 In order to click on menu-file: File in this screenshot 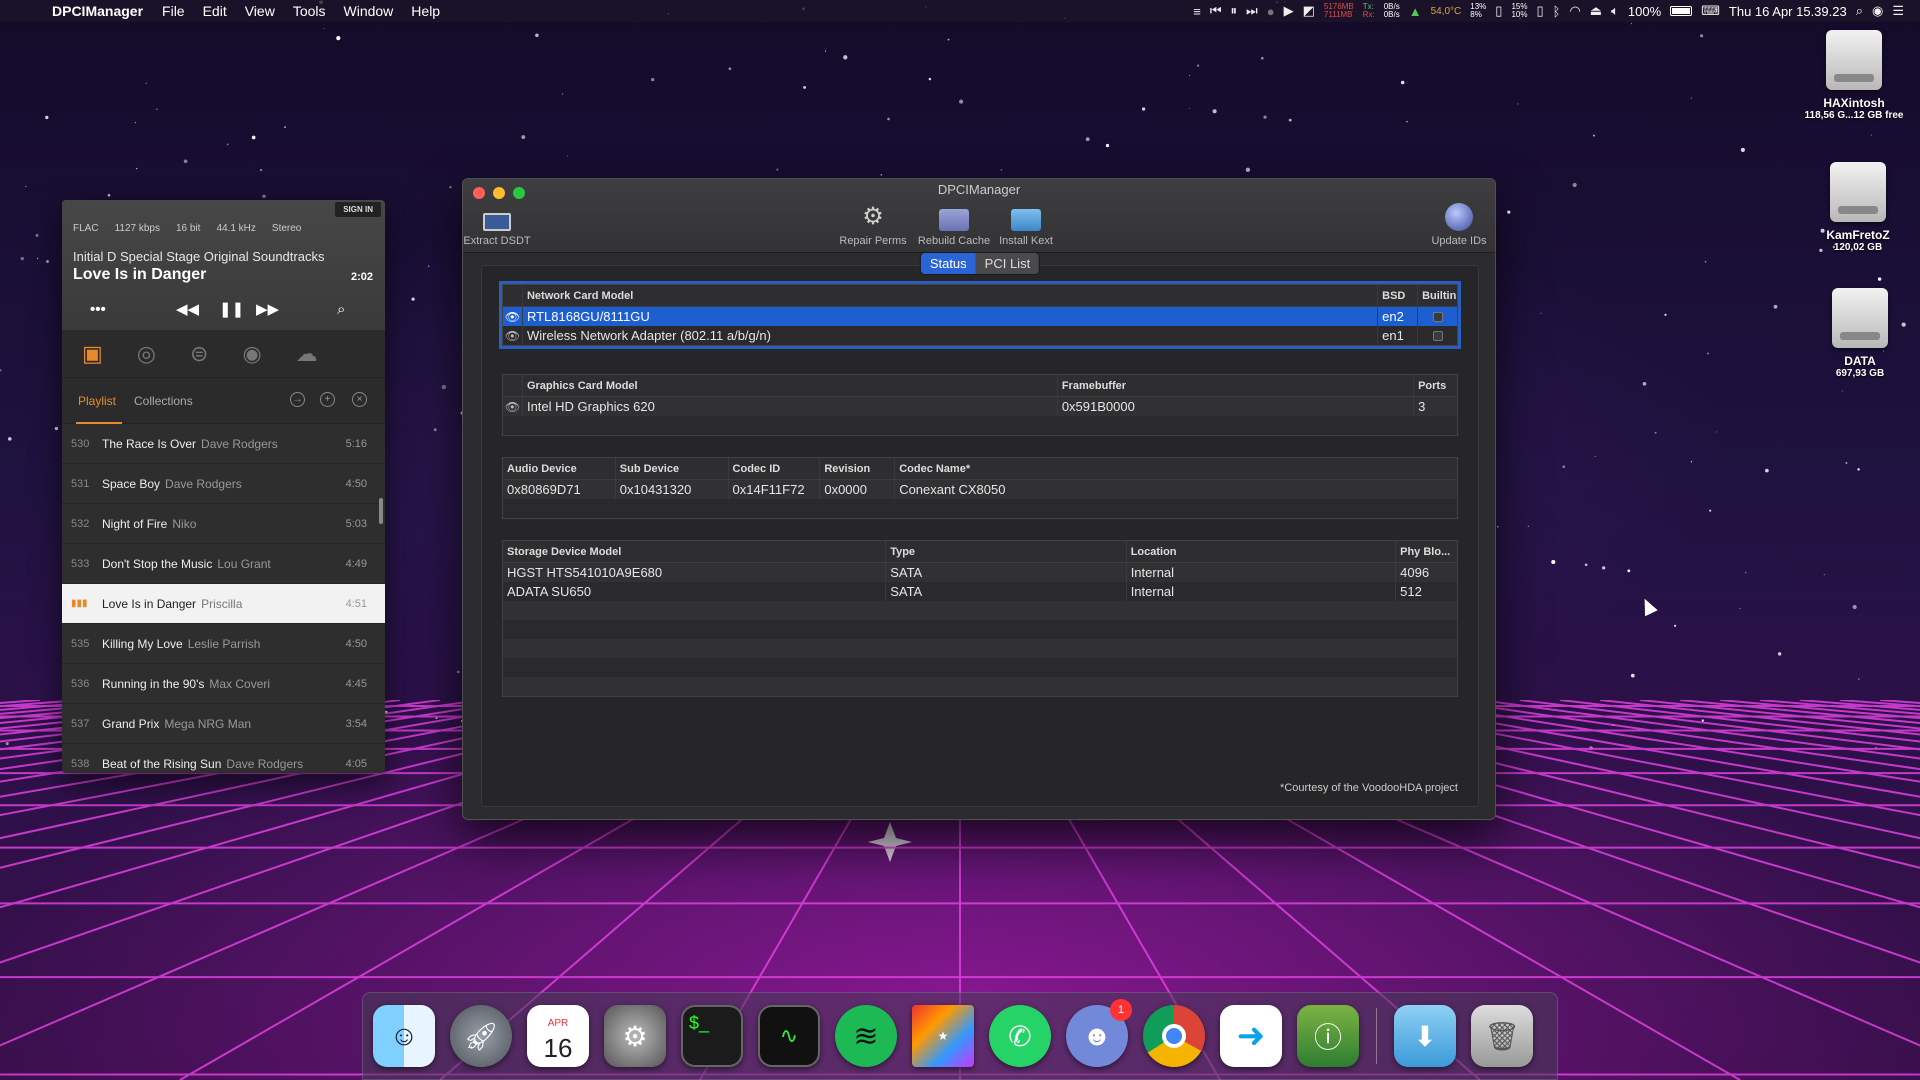, I will do `click(173, 11)`.